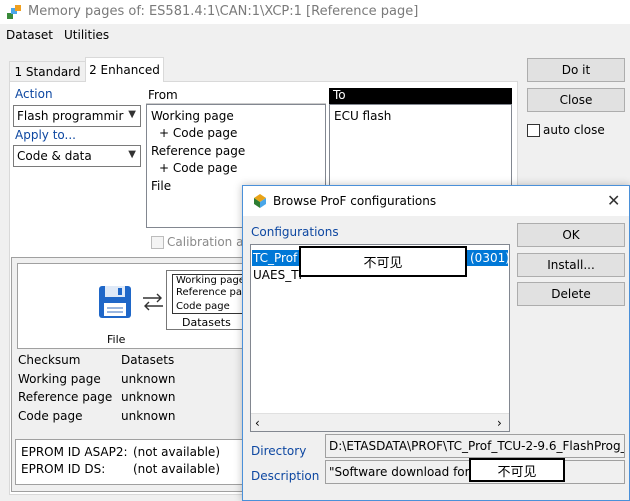 Image resolution: width=630 pixels, height=501 pixels. I want to click on apply-to-select: Code & data ▼, so click(77, 156).